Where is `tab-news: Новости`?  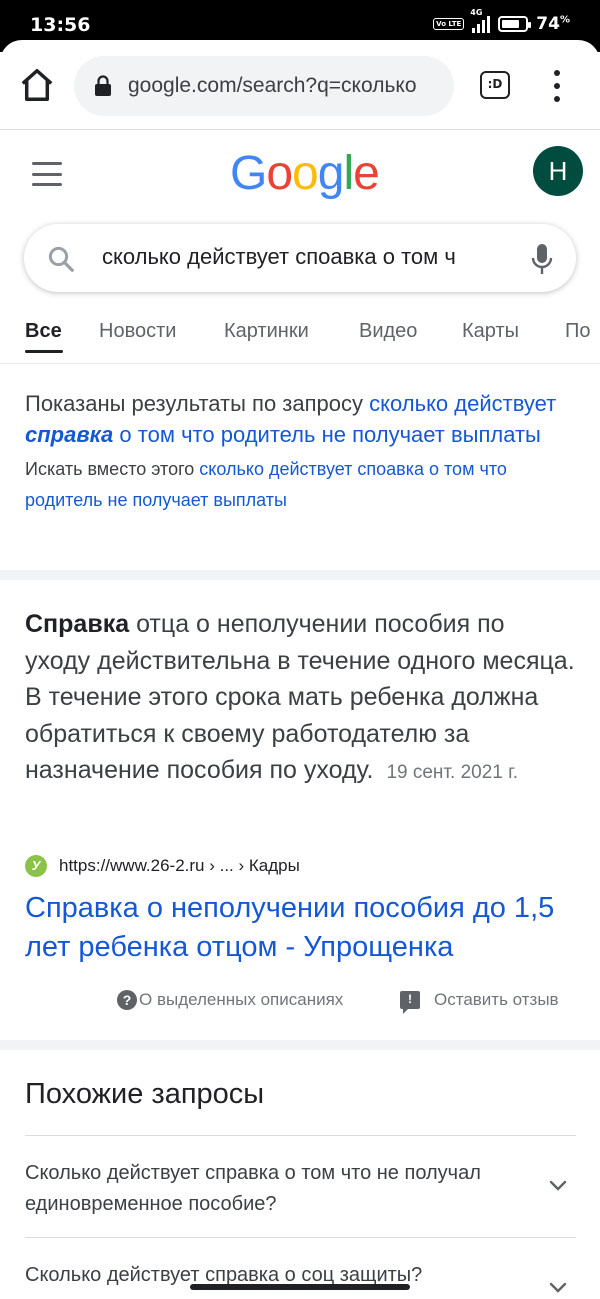
tab-news: Новости is located at coordinates (137, 331).